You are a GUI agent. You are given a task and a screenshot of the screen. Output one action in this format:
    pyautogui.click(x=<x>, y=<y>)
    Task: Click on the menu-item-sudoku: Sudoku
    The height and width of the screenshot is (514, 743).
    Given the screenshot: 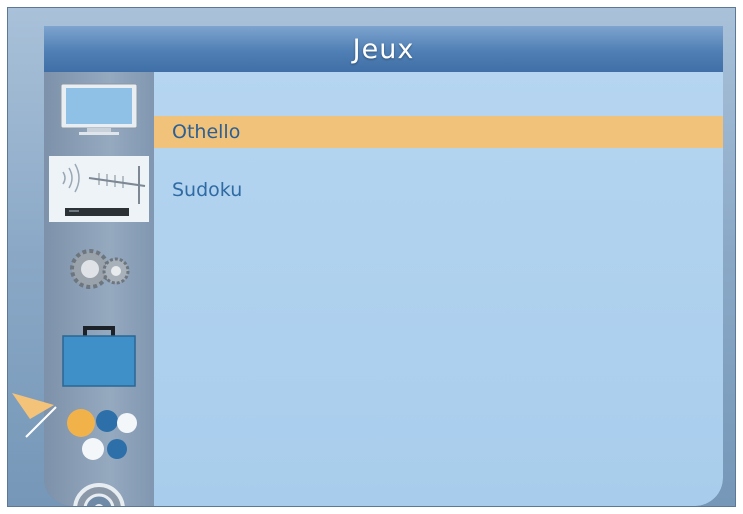 What is the action you would take?
    pyautogui.click(x=438, y=190)
    